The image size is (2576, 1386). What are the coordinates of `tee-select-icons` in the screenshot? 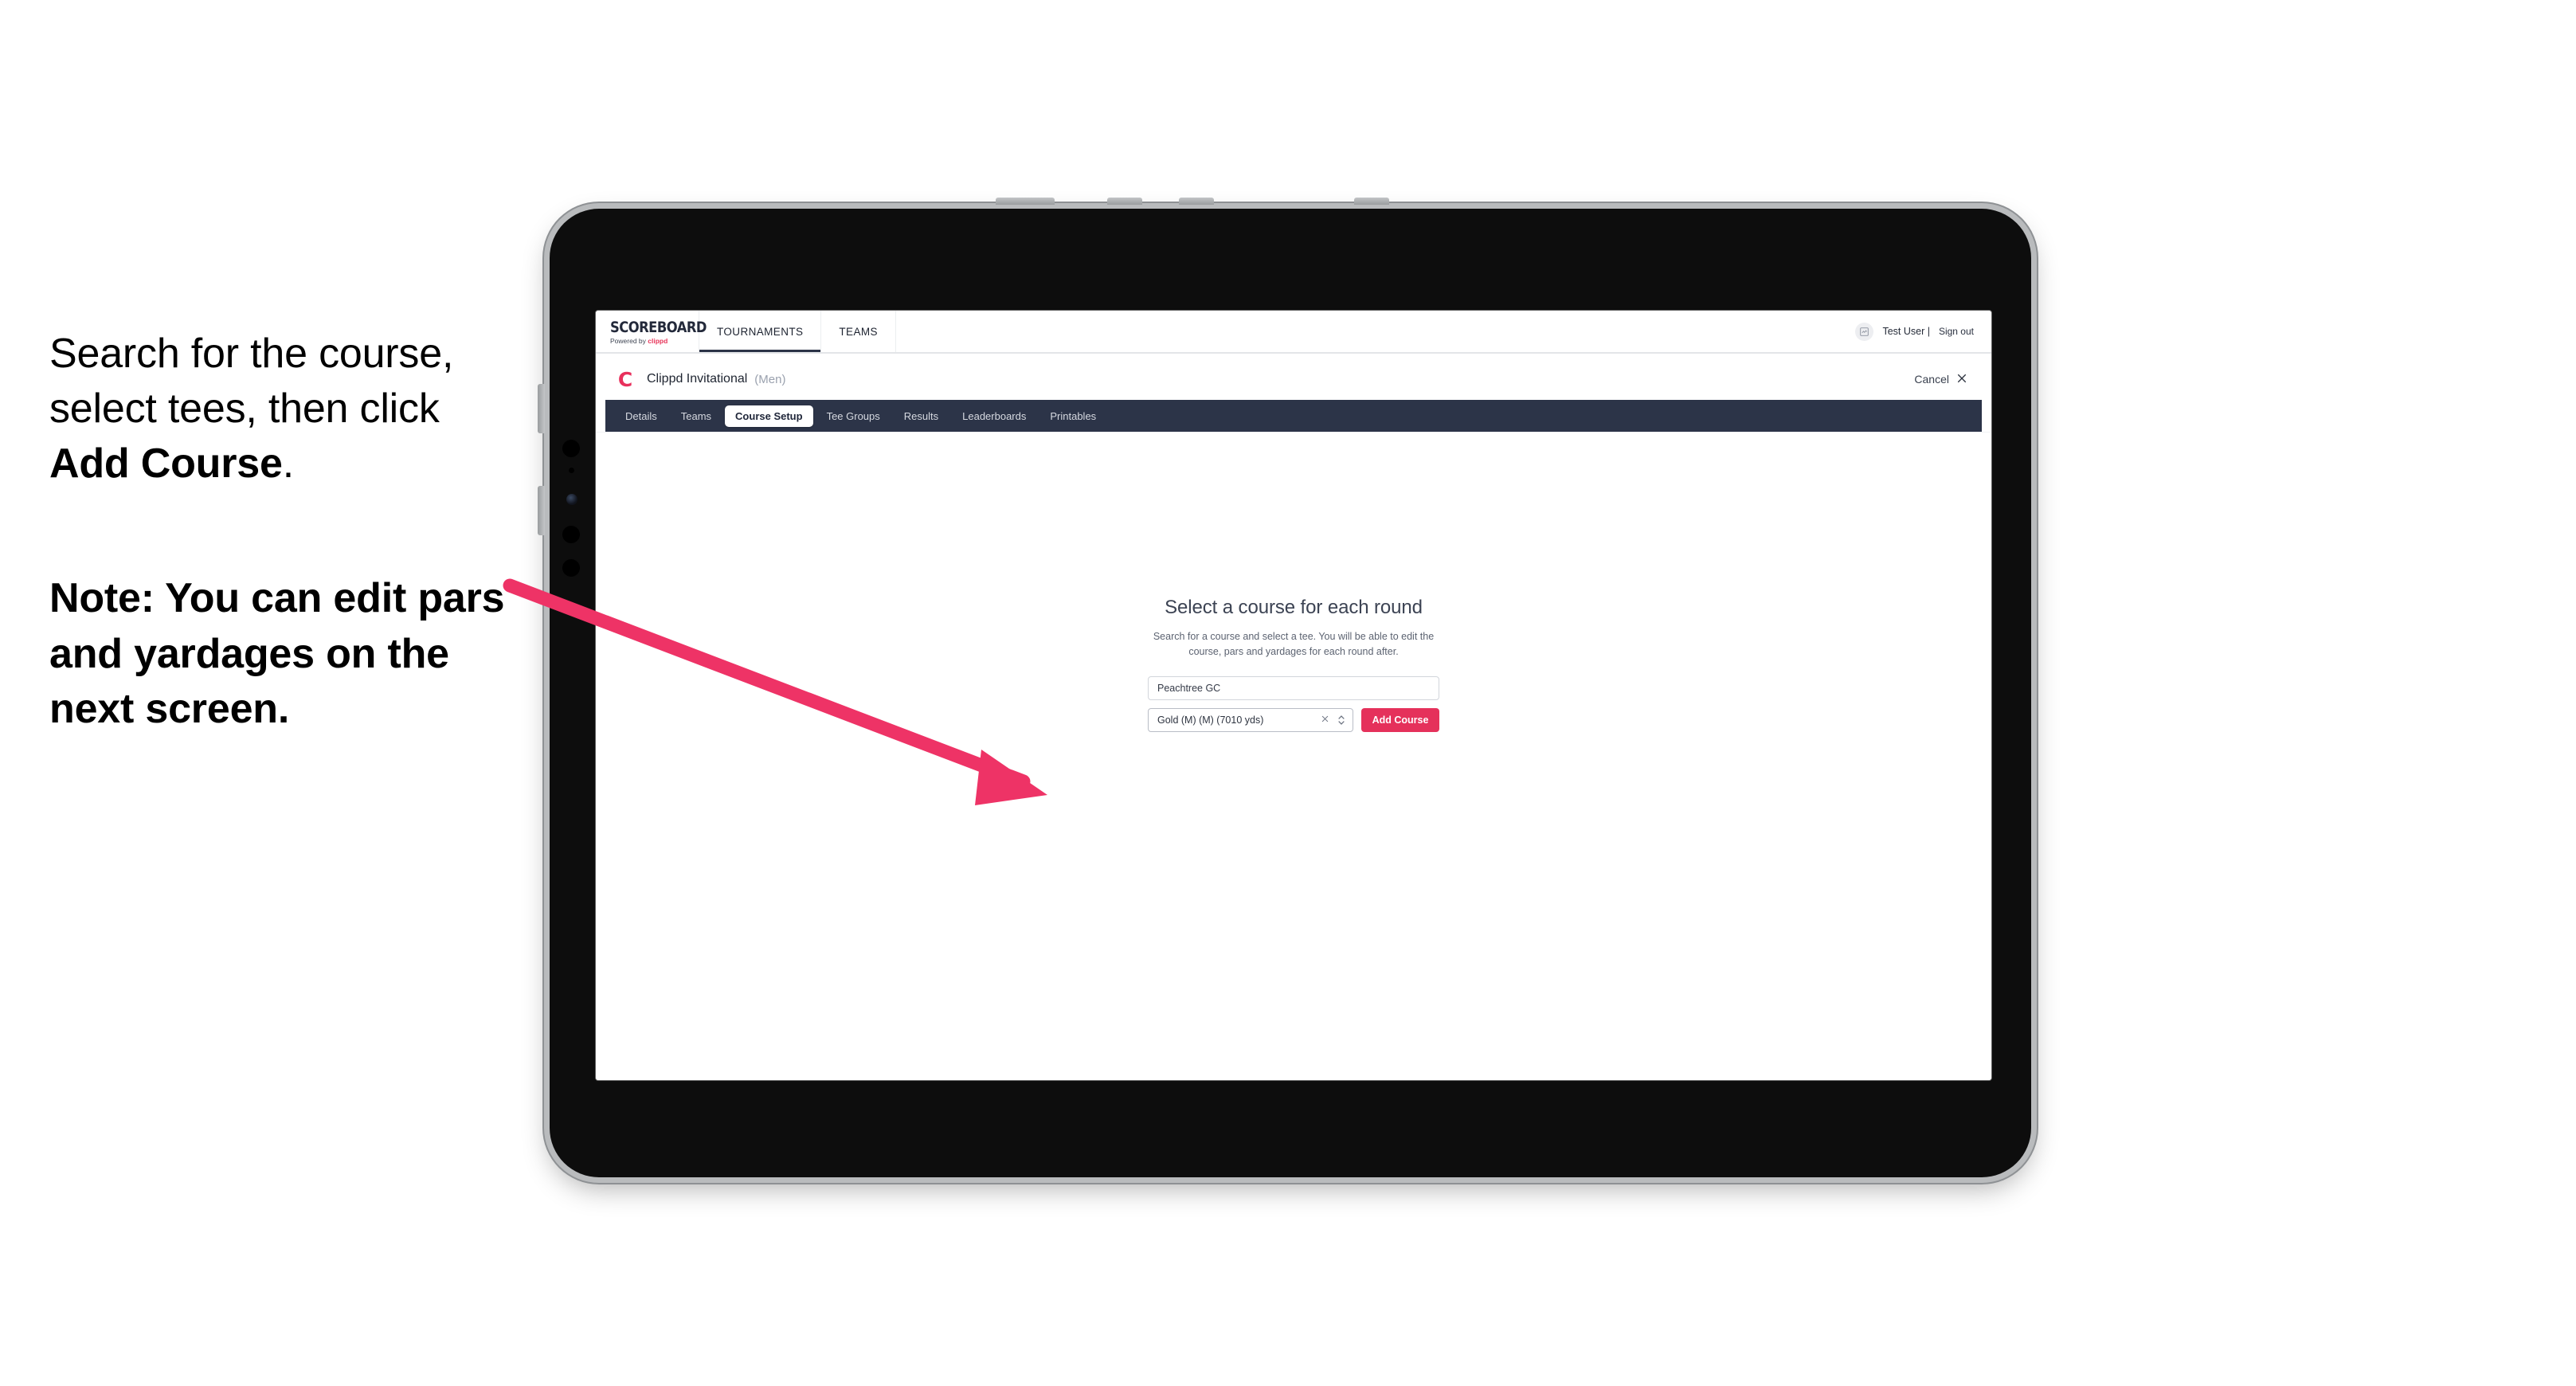 It's located at (1333, 720).